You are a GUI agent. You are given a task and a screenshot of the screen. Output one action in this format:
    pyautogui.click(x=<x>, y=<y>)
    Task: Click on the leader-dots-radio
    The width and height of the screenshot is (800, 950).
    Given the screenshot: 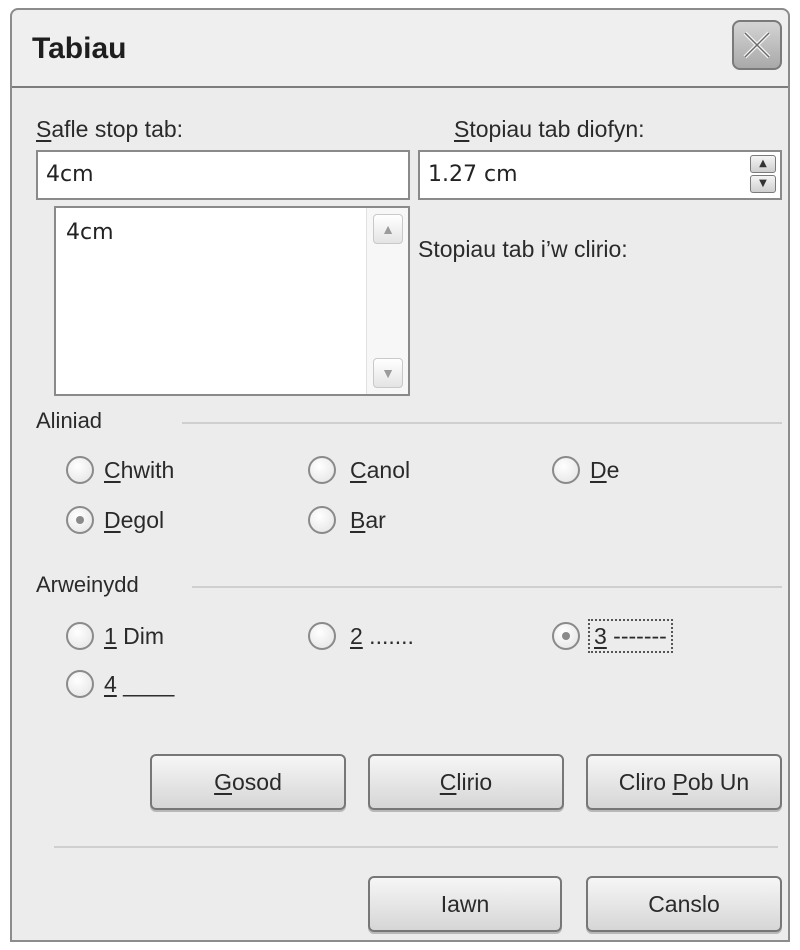 What is the action you would take?
    pyautogui.click(x=322, y=636)
    